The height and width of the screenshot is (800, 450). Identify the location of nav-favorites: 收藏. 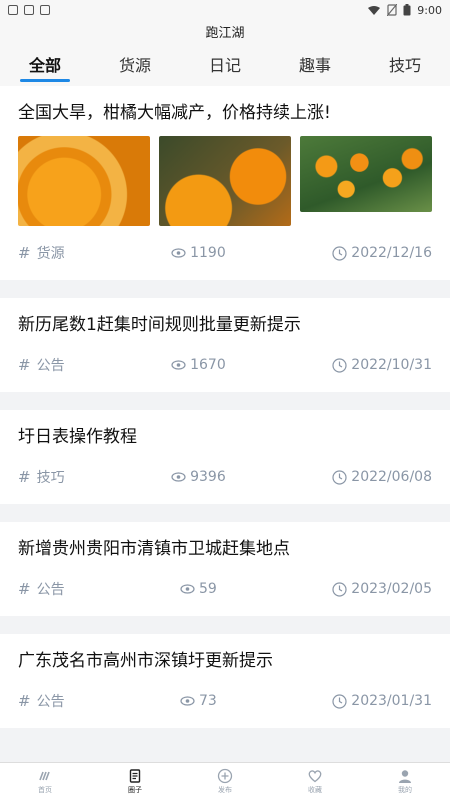
(315, 781).